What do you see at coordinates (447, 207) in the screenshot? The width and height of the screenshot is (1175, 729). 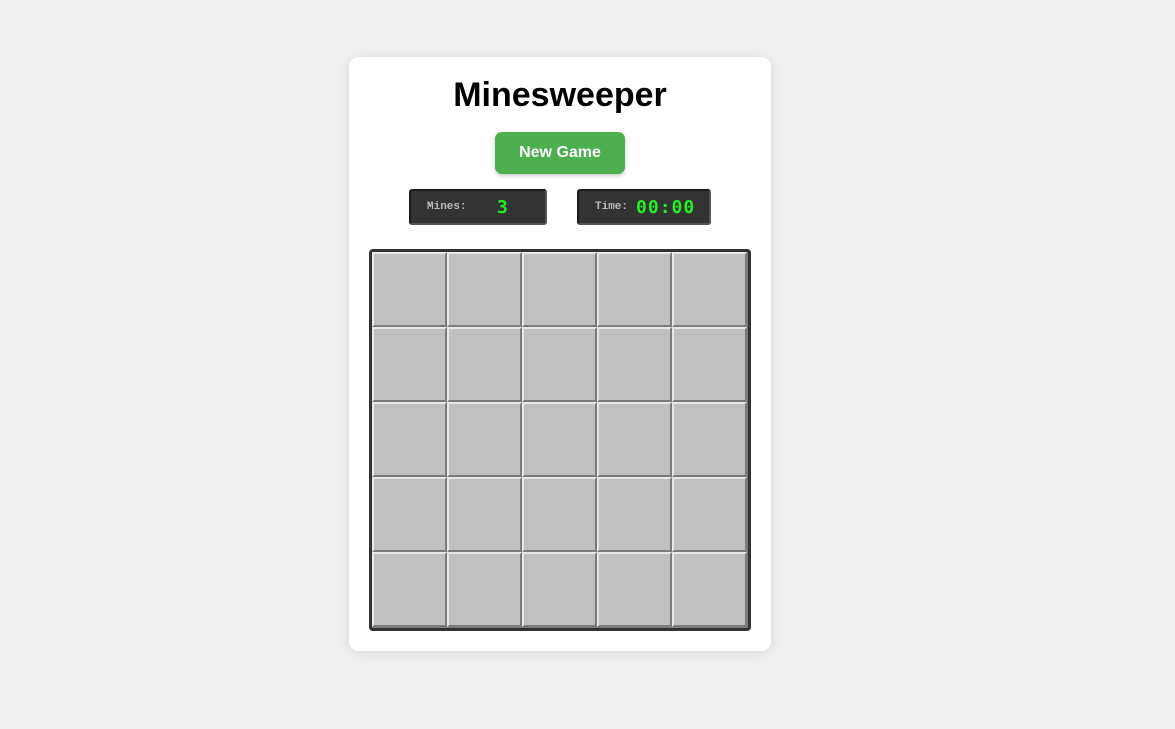 I see `mines-label: Mines:` at bounding box center [447, 207].